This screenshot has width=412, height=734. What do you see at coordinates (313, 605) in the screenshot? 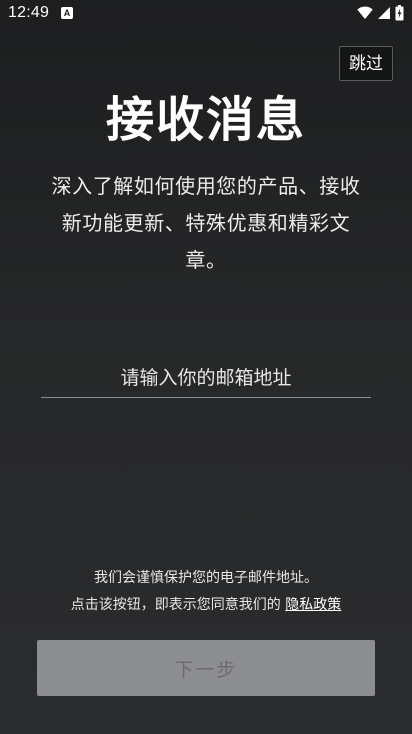
I see `privacy-policy-link: 隐私政策` at bounding box center [313, 605].